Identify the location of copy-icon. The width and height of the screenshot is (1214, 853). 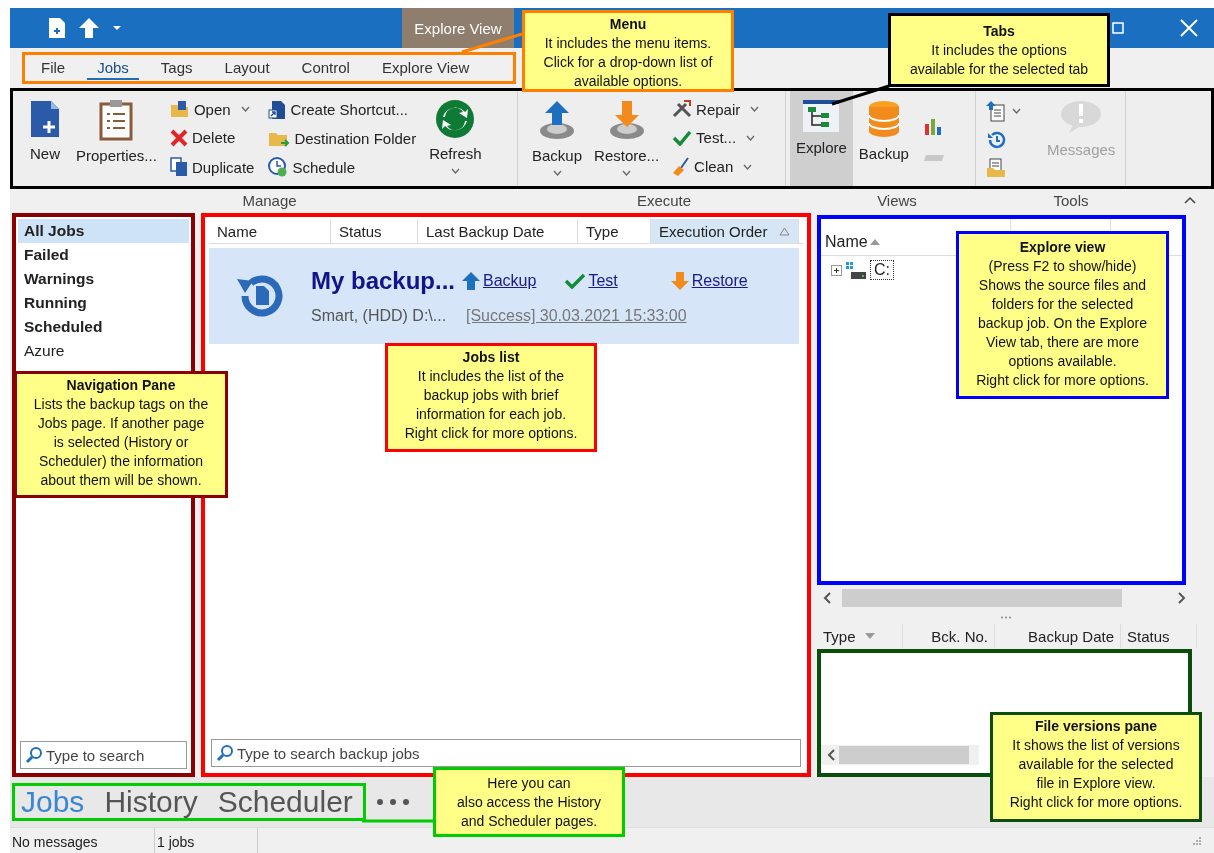
(178, 167).